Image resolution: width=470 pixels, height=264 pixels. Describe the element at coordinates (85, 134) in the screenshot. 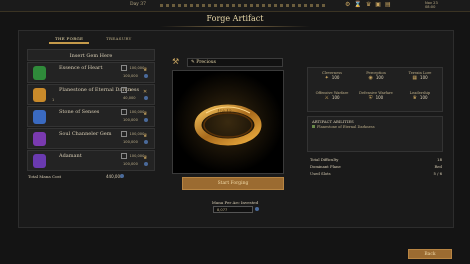

I see `material-name: Soul Channeler Gem` at that location.